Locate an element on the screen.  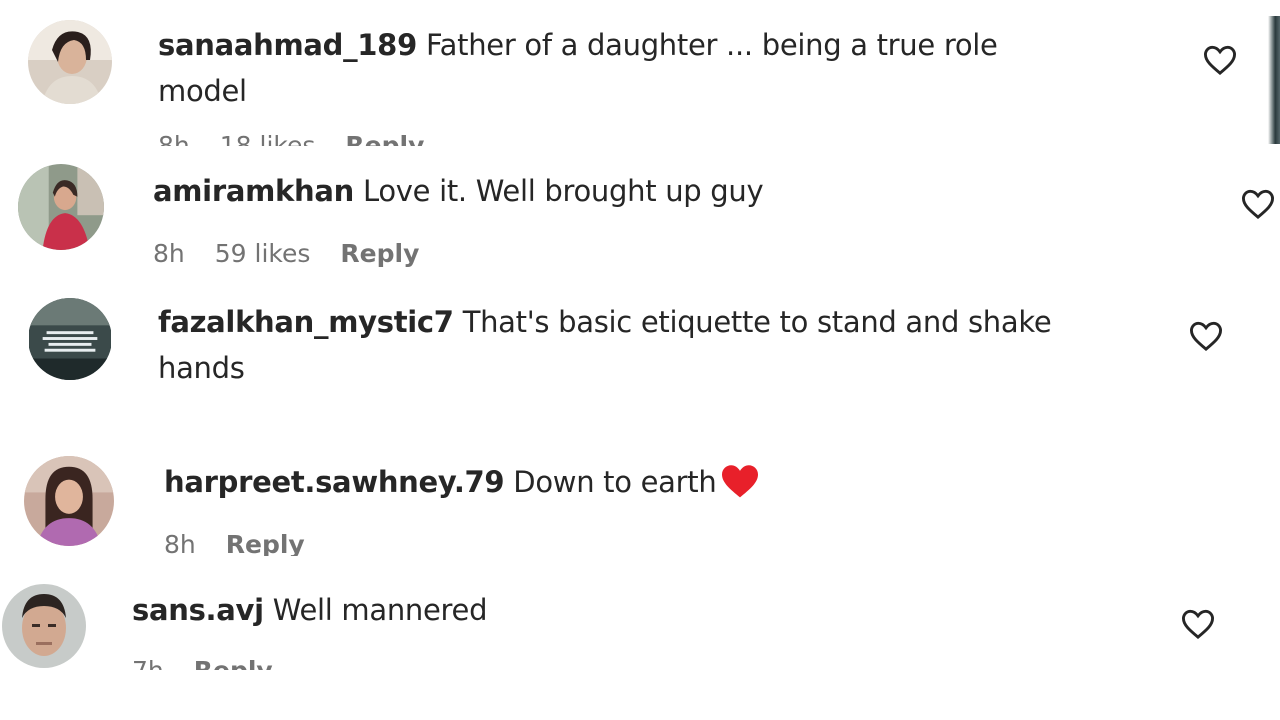
comment-likes: 18 likes is located at coordinates (268, 138).